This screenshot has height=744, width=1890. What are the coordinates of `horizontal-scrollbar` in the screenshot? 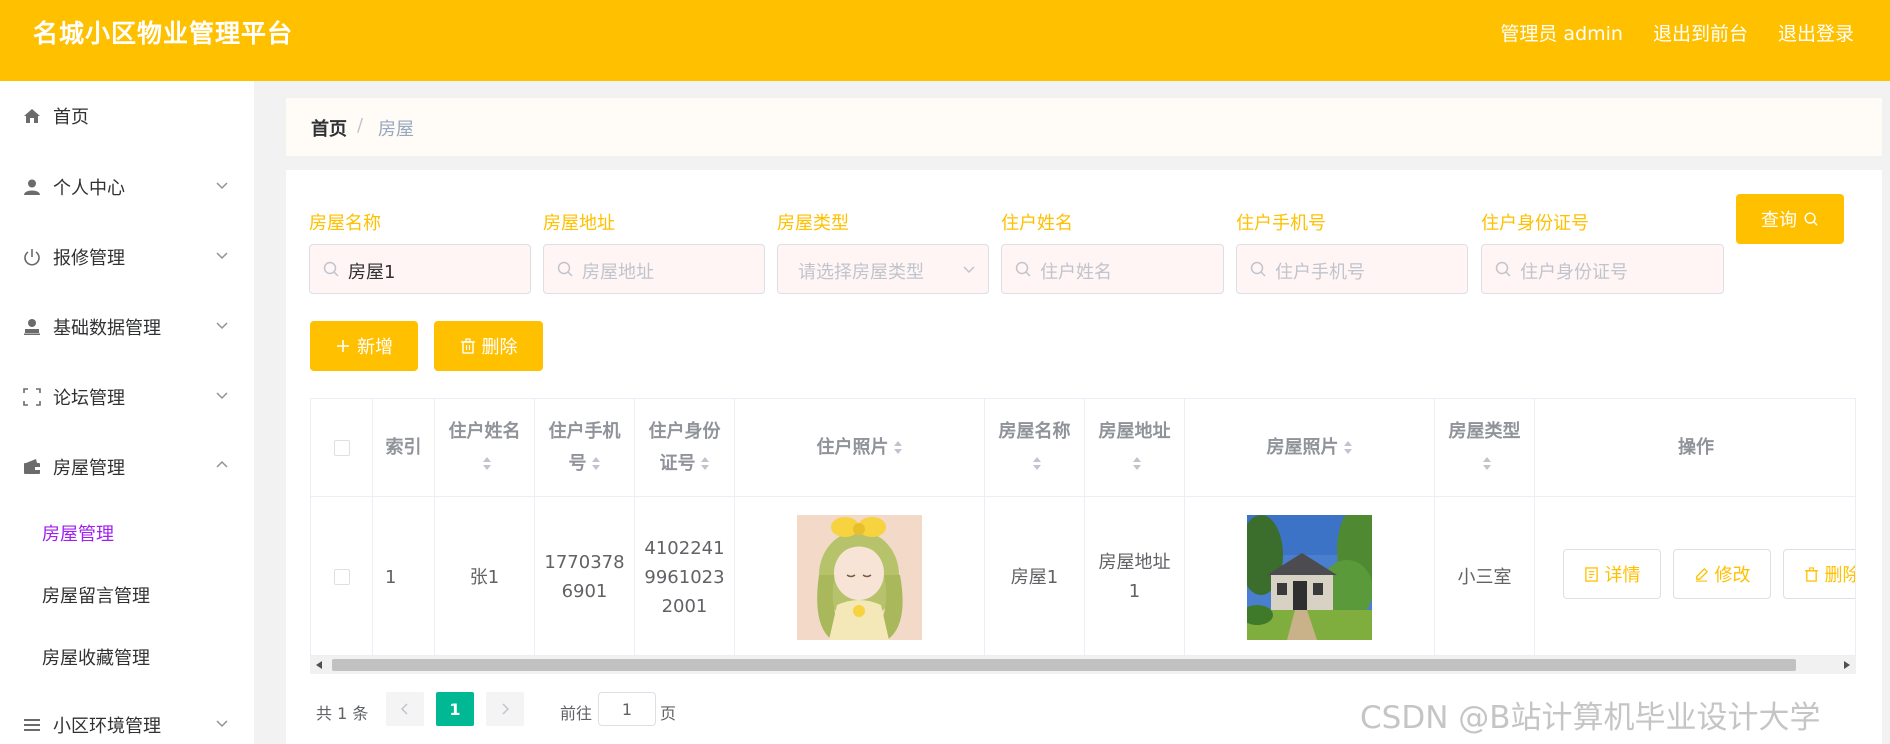 It's located at (1083, 665).